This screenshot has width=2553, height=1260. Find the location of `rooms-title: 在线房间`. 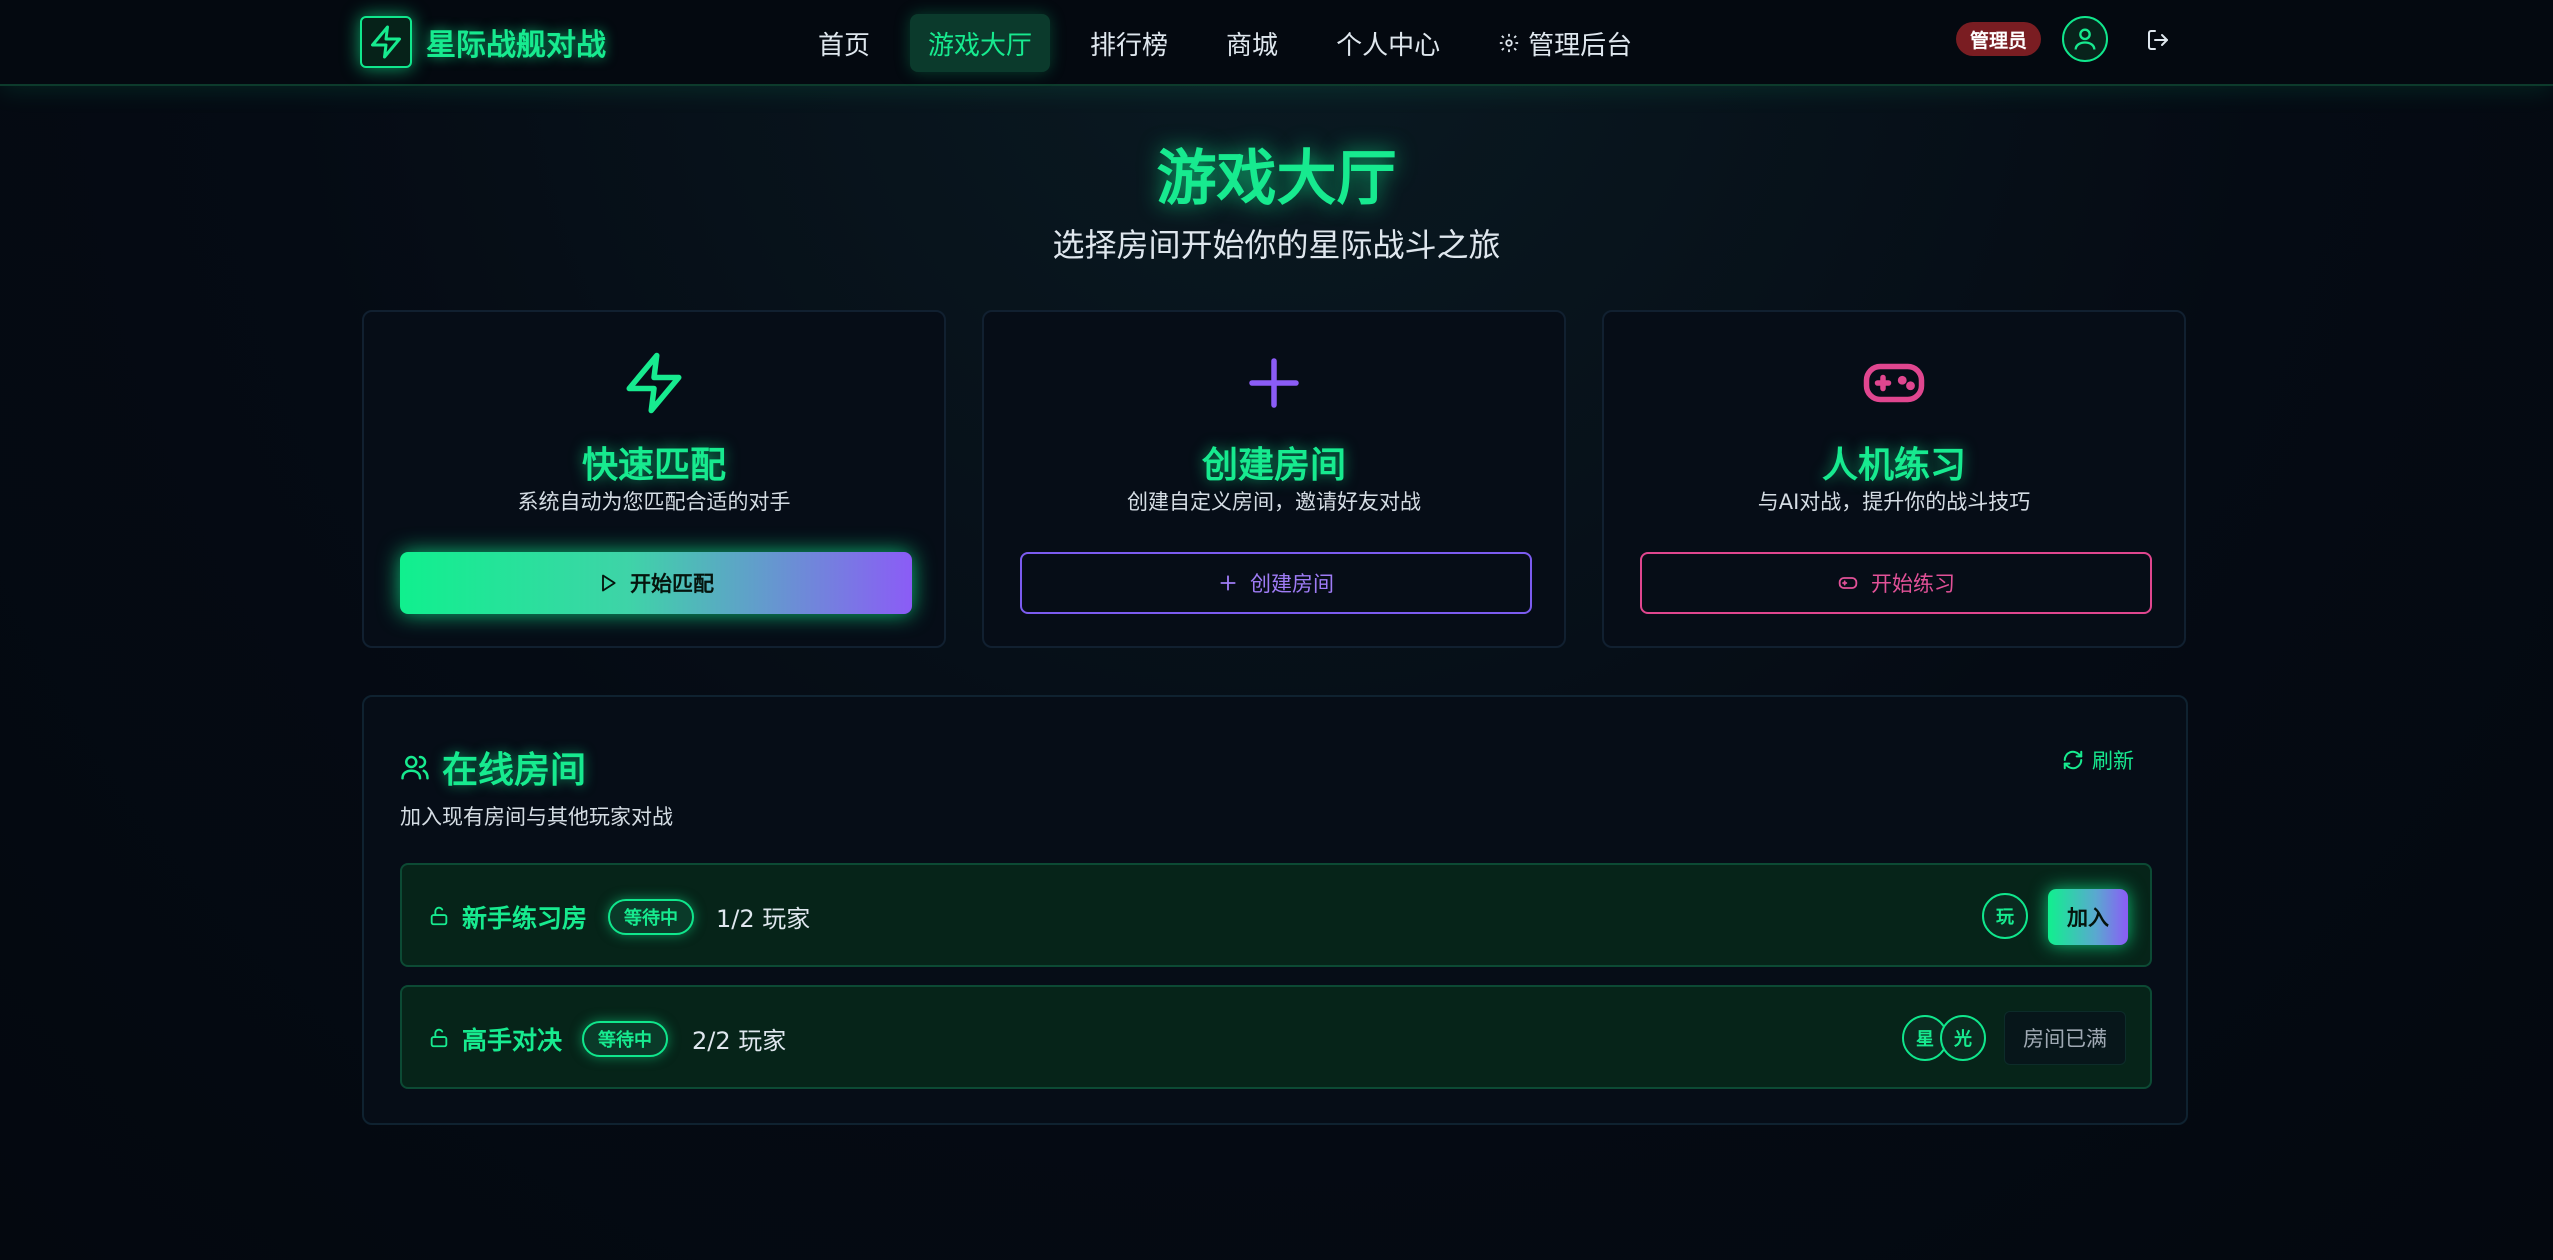

rooms-title: 在线房间 is located at coordinates (514, 770).